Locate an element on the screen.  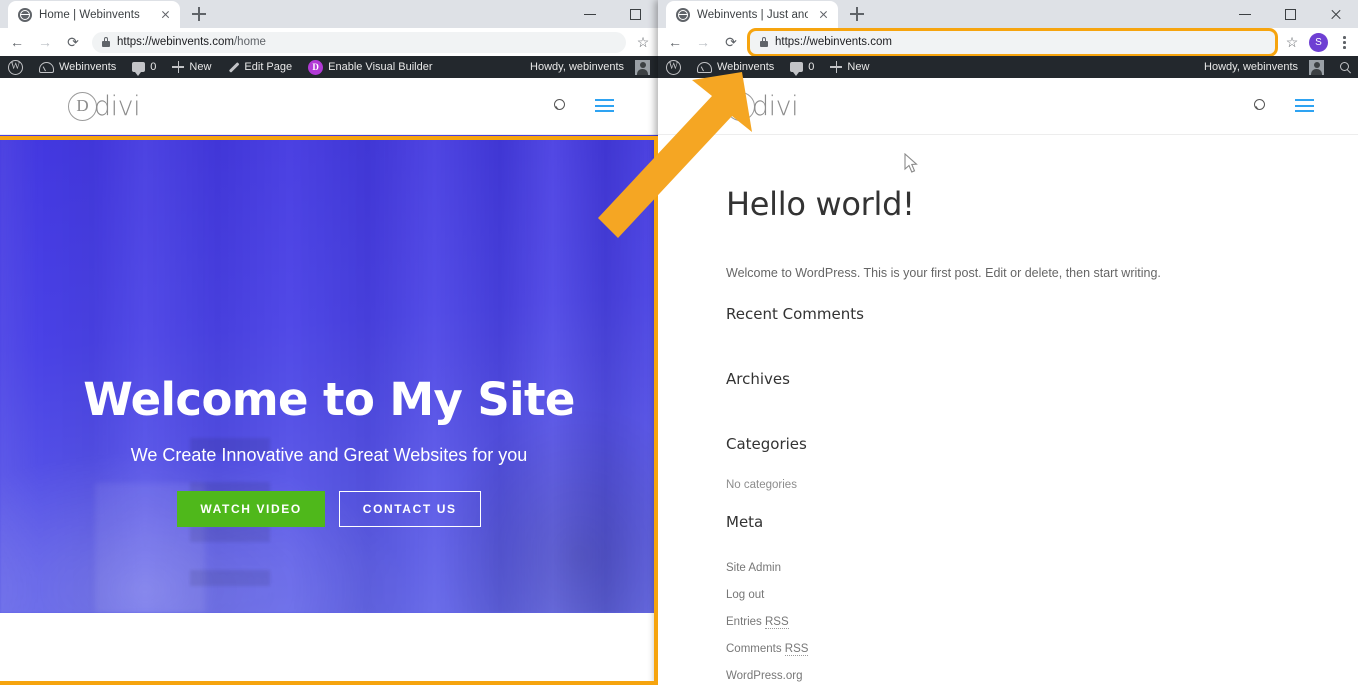
meta-link-entries-label: Entries is located at coordinates (745, 622).